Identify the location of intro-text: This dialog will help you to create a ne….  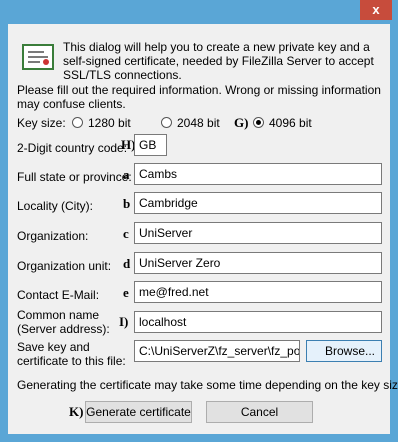
(218, 61).